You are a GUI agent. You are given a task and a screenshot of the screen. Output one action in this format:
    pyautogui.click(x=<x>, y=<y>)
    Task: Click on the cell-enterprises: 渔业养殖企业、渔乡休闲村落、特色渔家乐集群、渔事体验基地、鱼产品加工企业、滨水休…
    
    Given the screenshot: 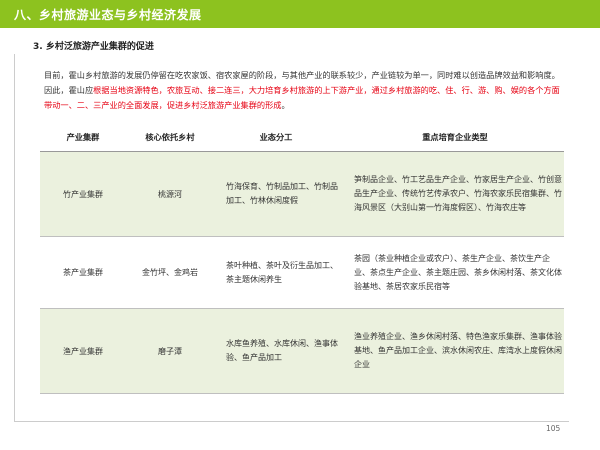 What is the action you would take?
    pyautogui.click(x=458, y=350)
    